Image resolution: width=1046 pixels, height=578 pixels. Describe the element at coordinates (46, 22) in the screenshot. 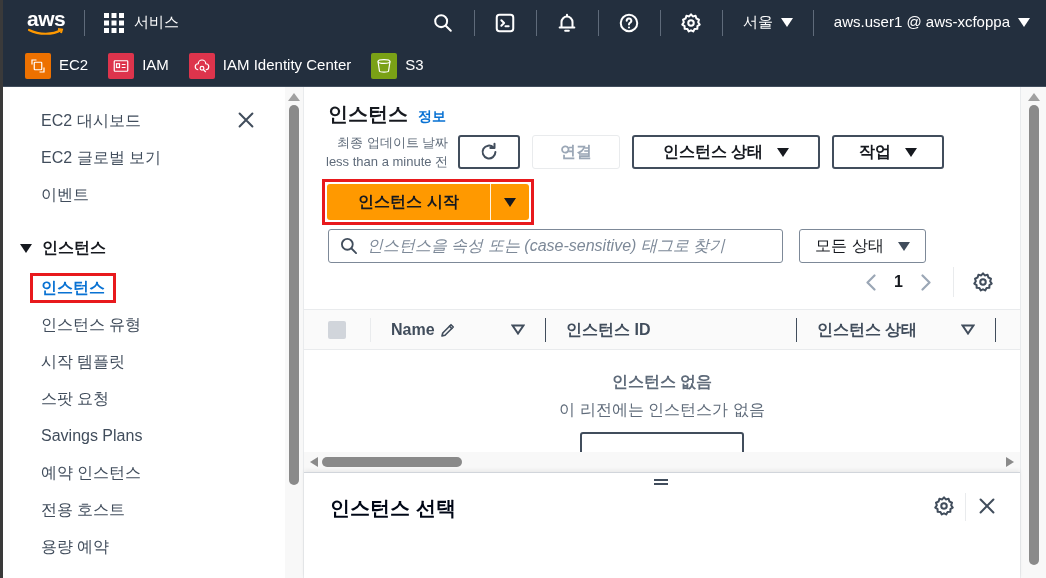

I see `logo: aws` at that location.